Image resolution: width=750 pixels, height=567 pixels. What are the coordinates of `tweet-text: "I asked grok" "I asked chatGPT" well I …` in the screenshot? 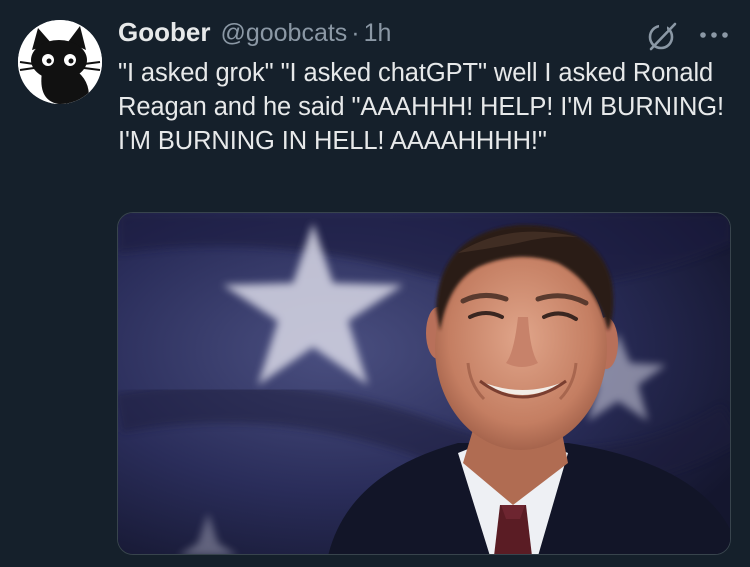 It's located at (421, 107).